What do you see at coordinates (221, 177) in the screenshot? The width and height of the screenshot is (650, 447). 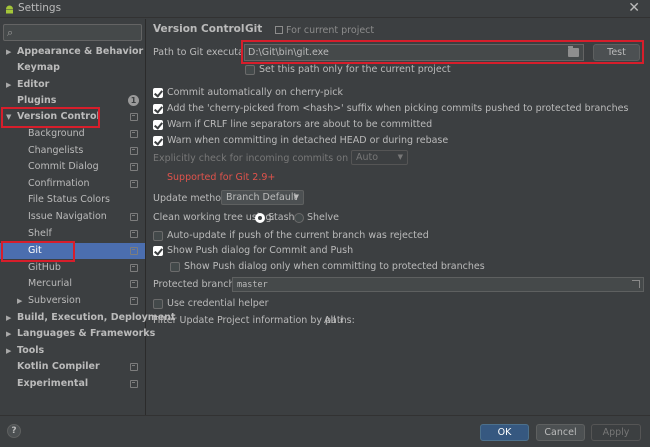 I see `supported-version-note: Supported for Git 2.9+` at bounding box center [221, 177].